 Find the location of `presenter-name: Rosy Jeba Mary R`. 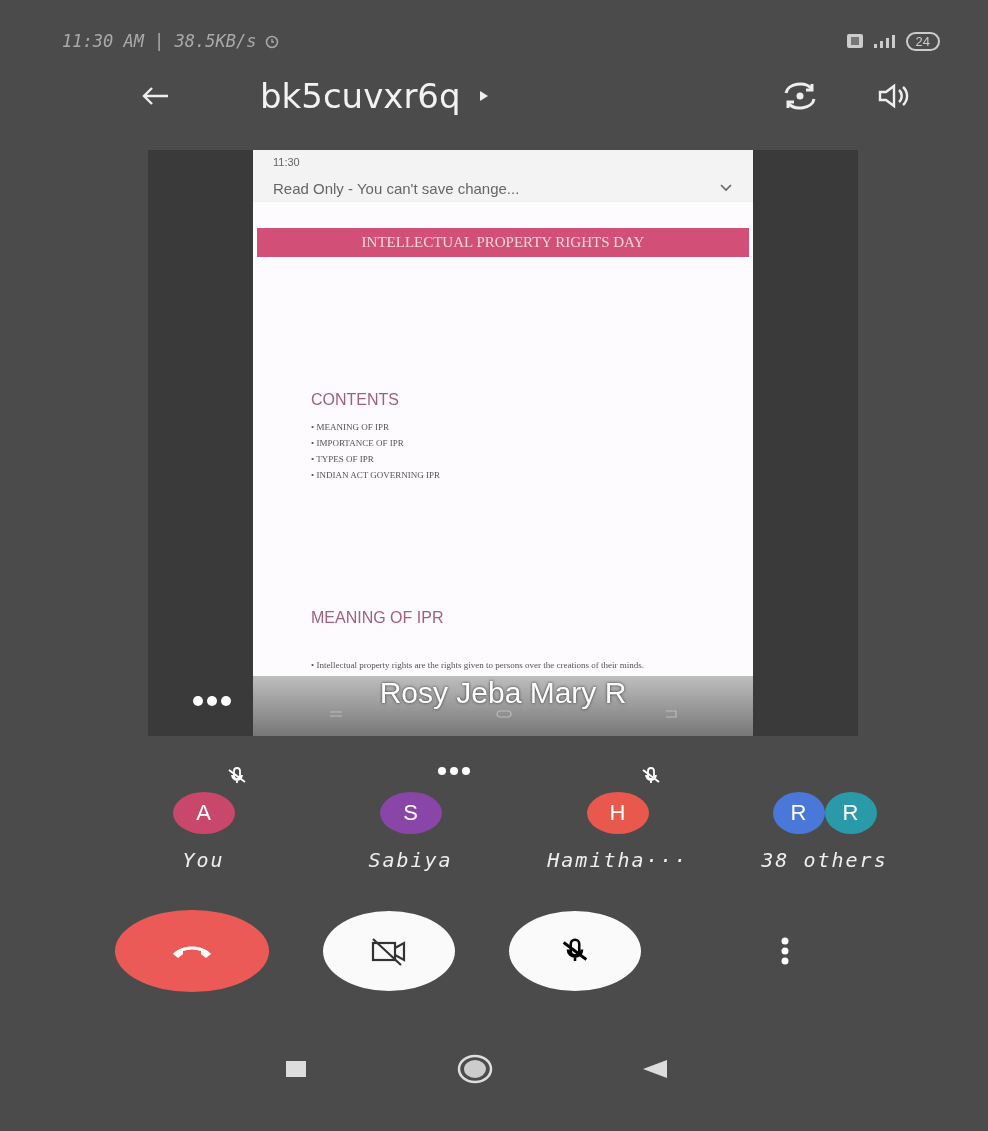

presenter-name: Rosy Jeba Mary R is located at coordinates (503, 693).